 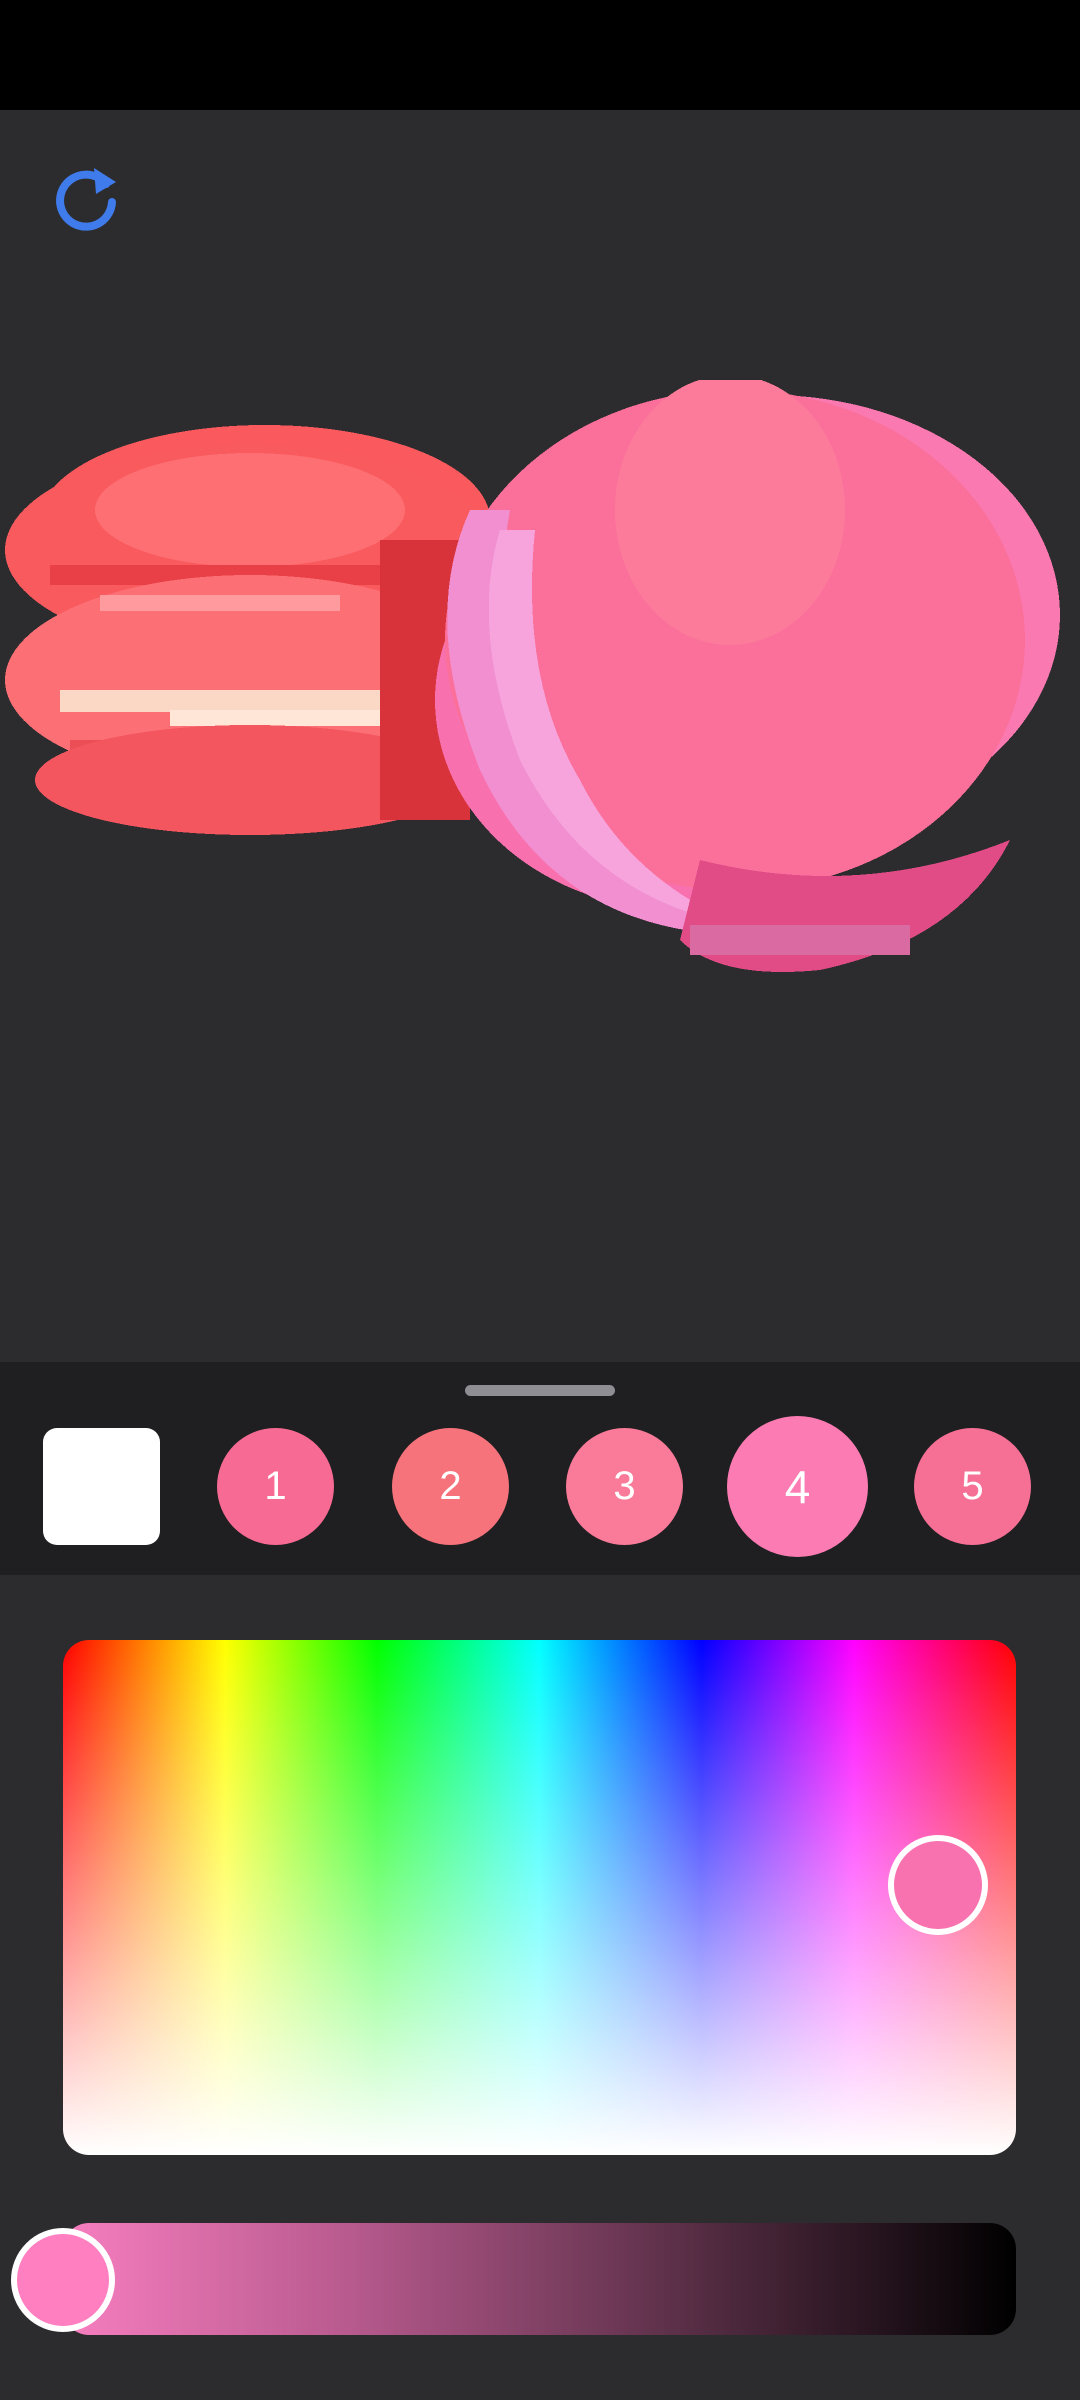 What do you see at coordinates (747, 676) in the screenshot?
I see `right-macaron` at bounding box center [747, 676].